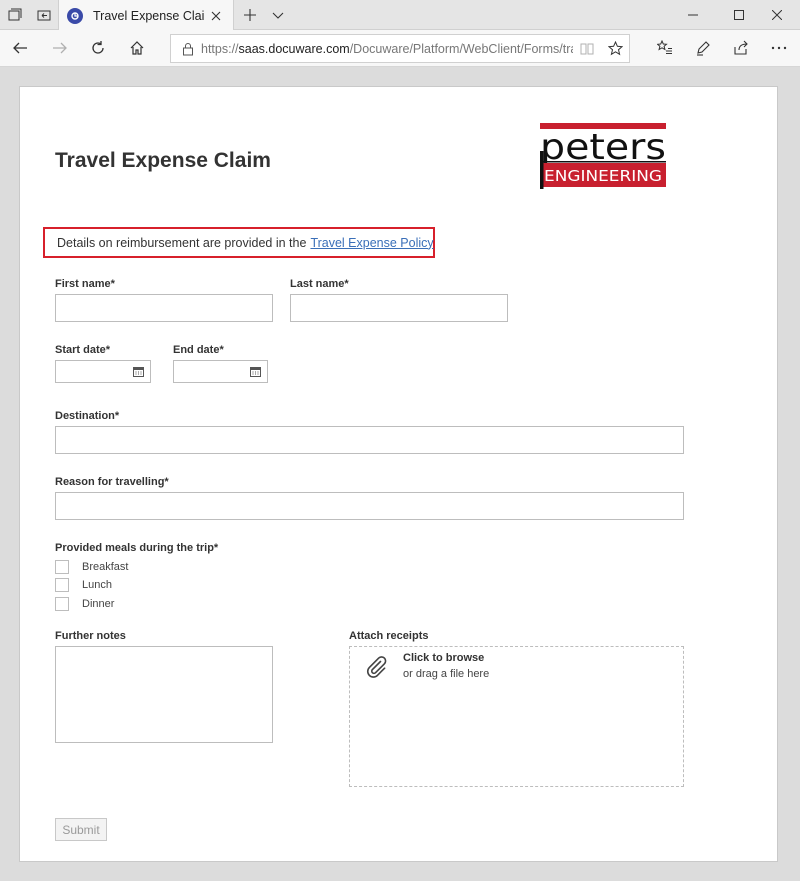 The height and width of the screenshot is (881, 800). I want to click on minimize-icon, so click(693, 15).